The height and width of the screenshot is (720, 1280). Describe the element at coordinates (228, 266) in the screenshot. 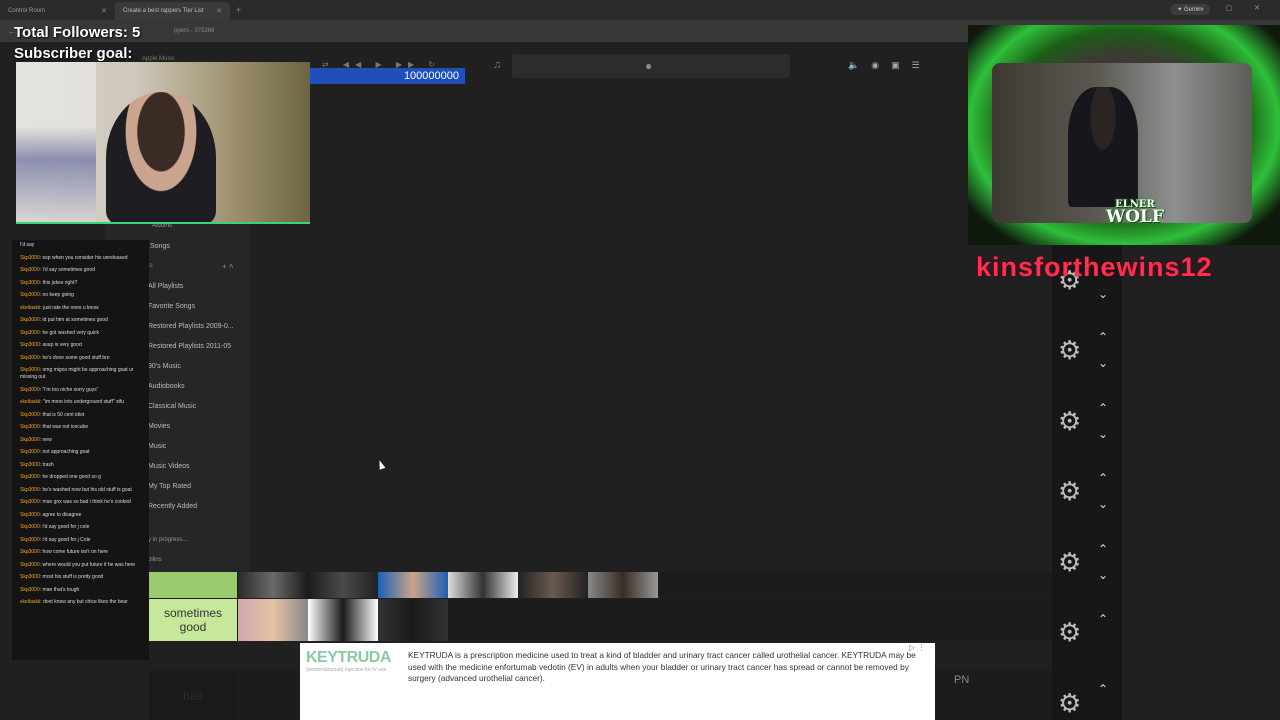

I see `add-playlist-icon: + ˄` at that location.